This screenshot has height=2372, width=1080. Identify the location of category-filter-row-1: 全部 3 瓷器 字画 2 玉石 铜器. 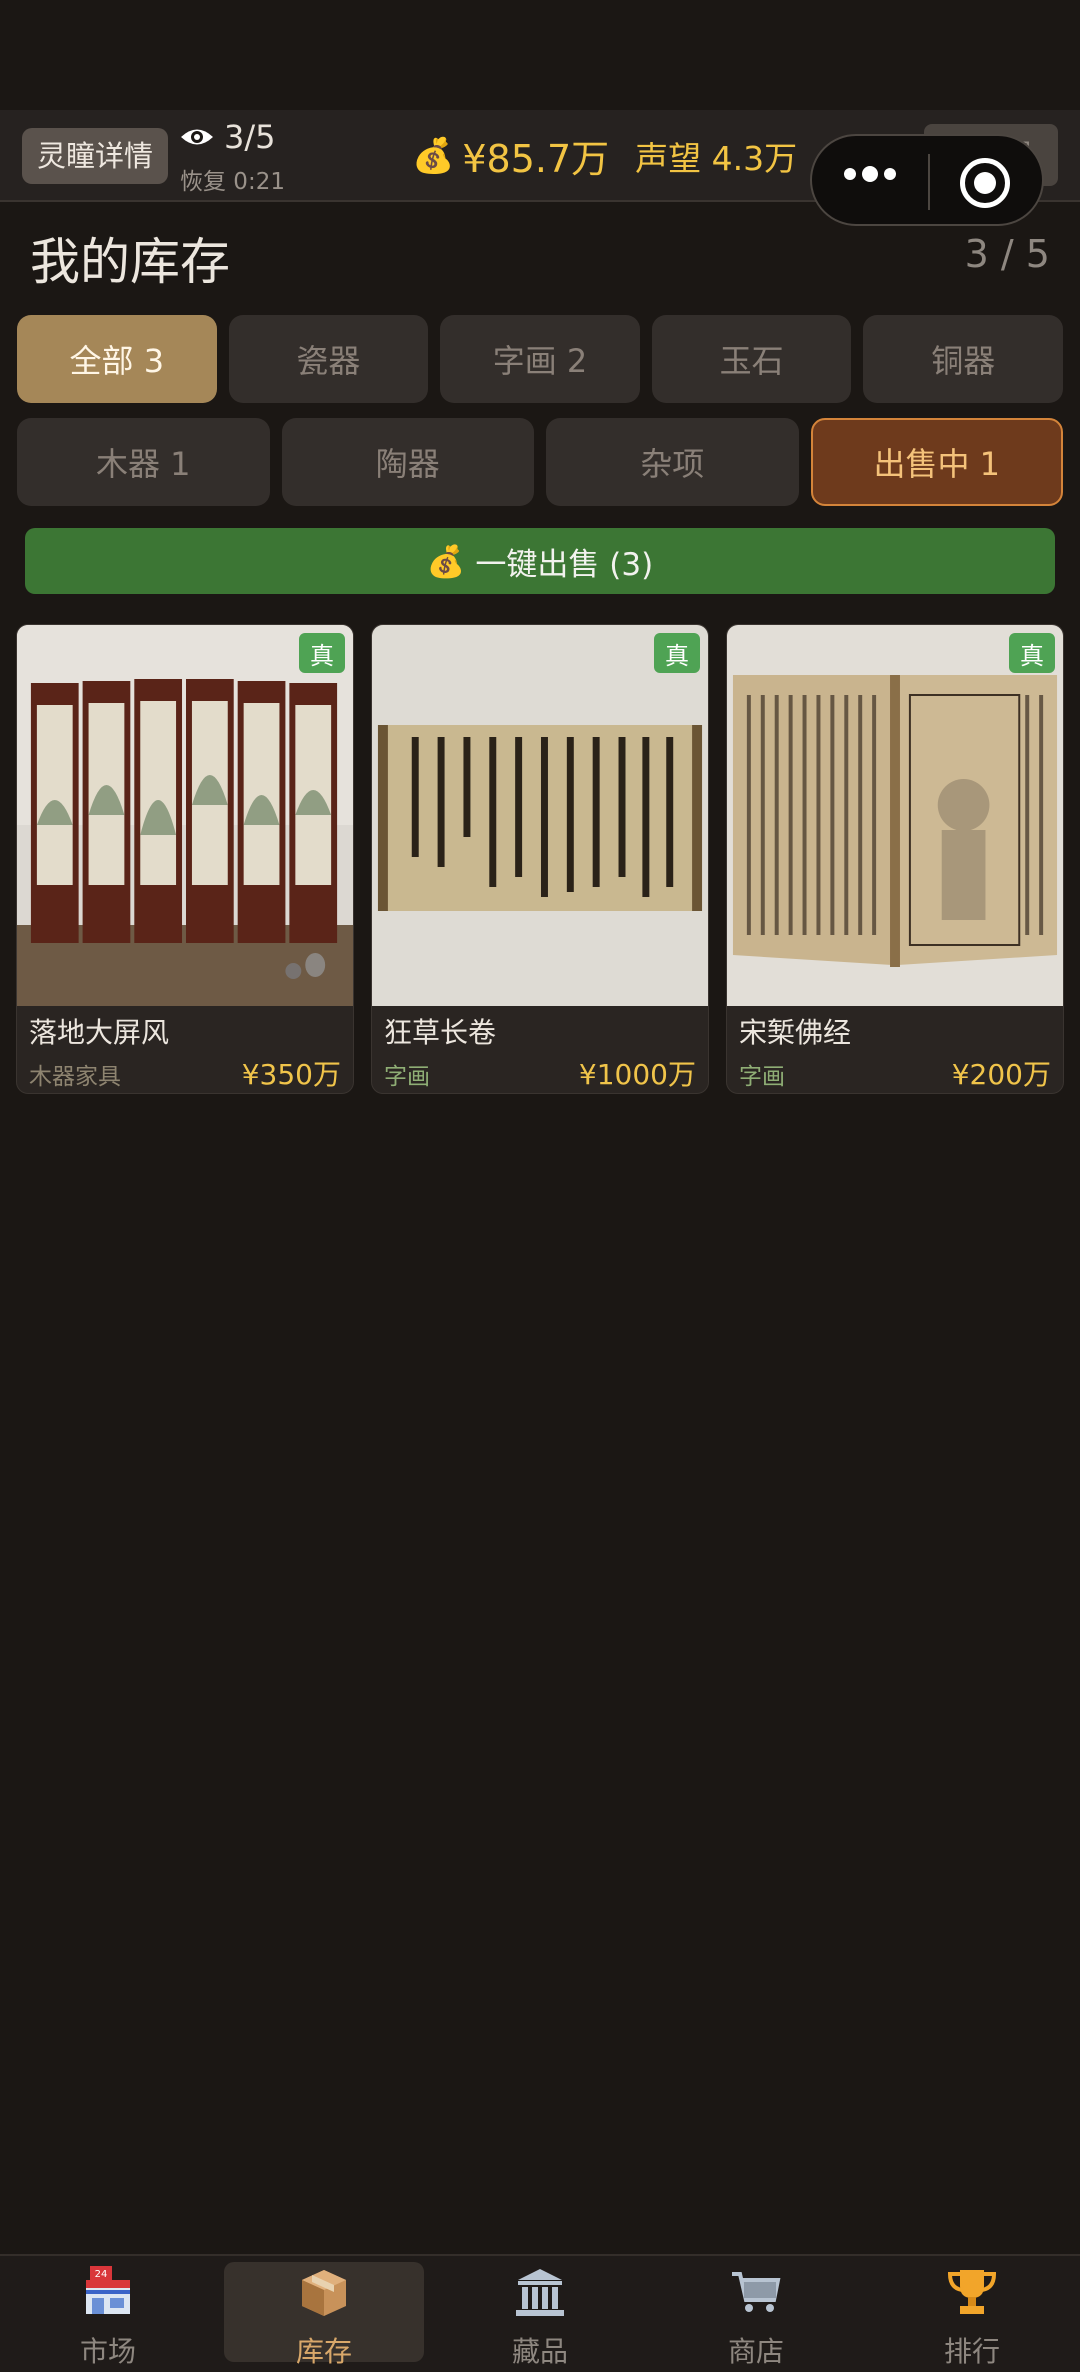
(540, 359).